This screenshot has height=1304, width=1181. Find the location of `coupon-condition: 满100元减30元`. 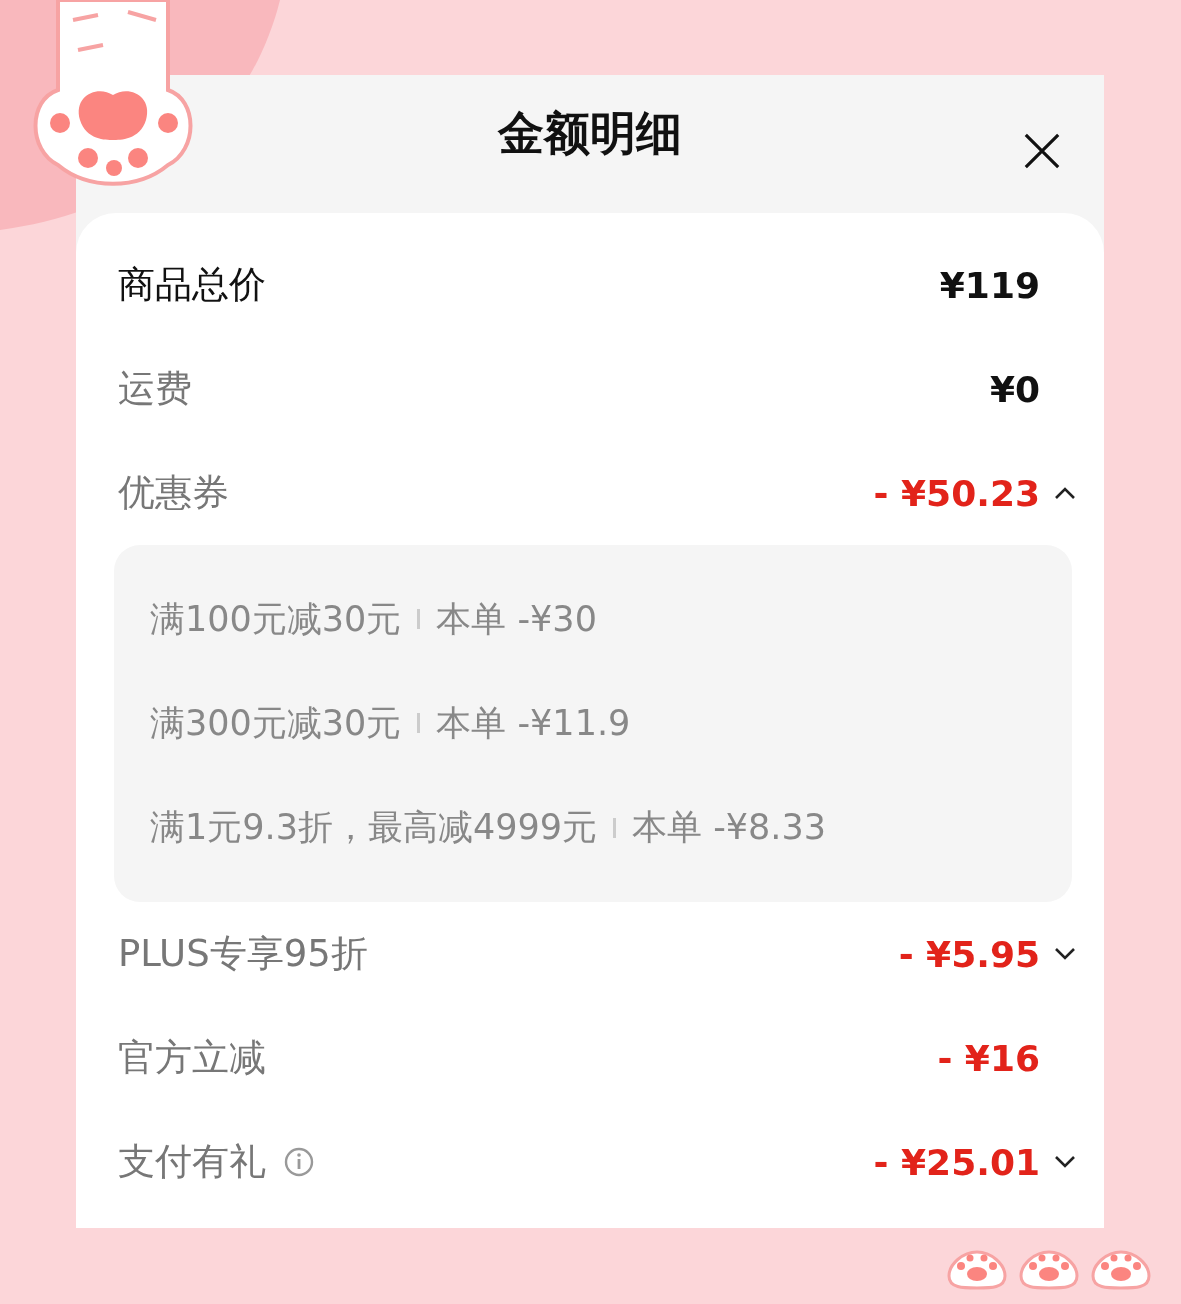

coupon-condition: 满100元减30元 is located at coordinates (276, 619).